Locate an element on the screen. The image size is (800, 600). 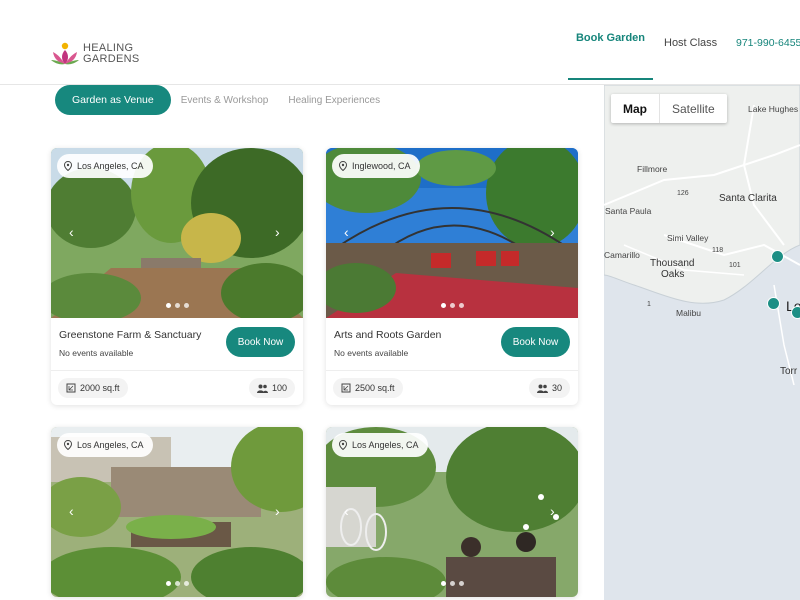
map-label: Malibu is located at coordinates (689, 313).